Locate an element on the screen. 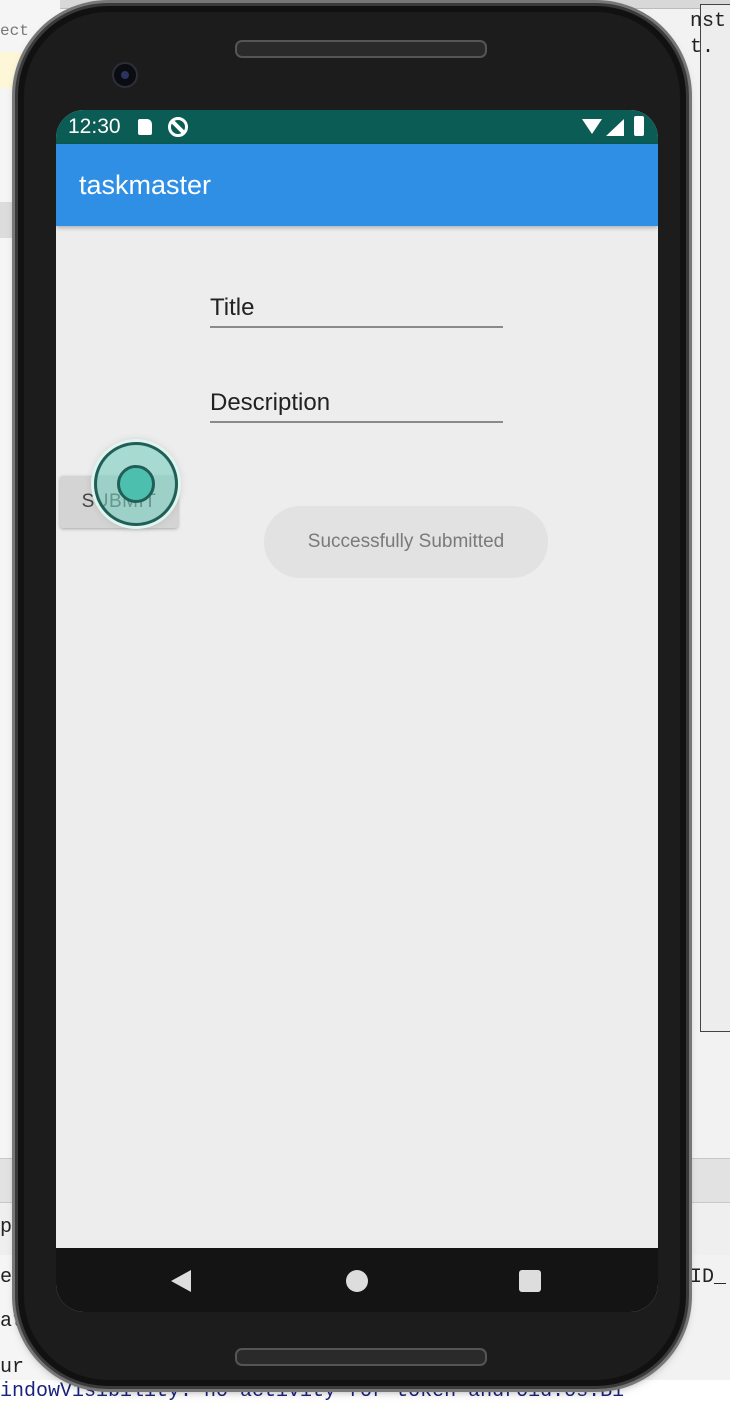 This screenshot has width=730, height=1402. description-field: Description is located at coordinates (356, 402).